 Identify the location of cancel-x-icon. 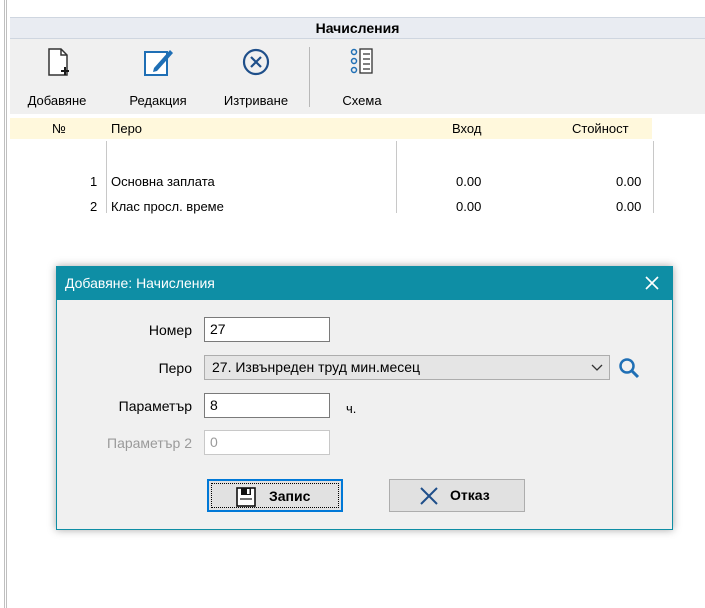
(429, 496).